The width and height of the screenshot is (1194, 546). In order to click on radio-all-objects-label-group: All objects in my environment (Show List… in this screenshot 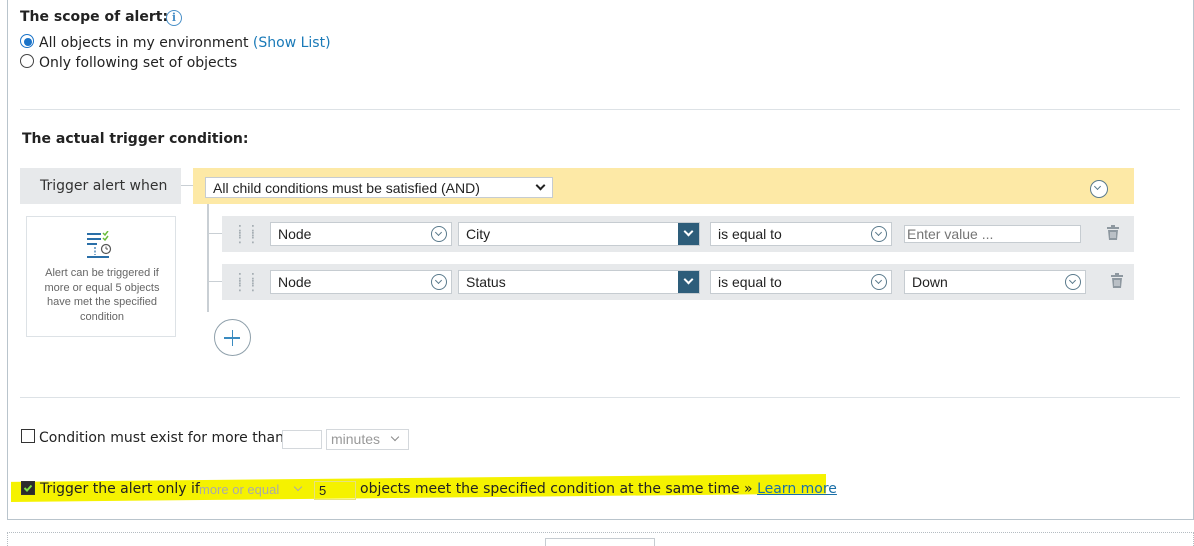, I will do `click(185, 43)`.